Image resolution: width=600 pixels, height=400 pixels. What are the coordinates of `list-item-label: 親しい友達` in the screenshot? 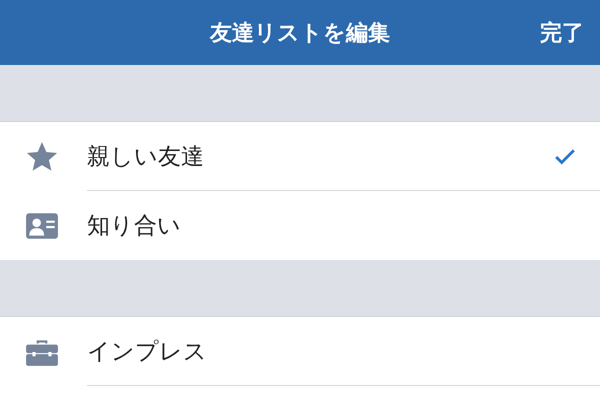 It's located at (146, 157).